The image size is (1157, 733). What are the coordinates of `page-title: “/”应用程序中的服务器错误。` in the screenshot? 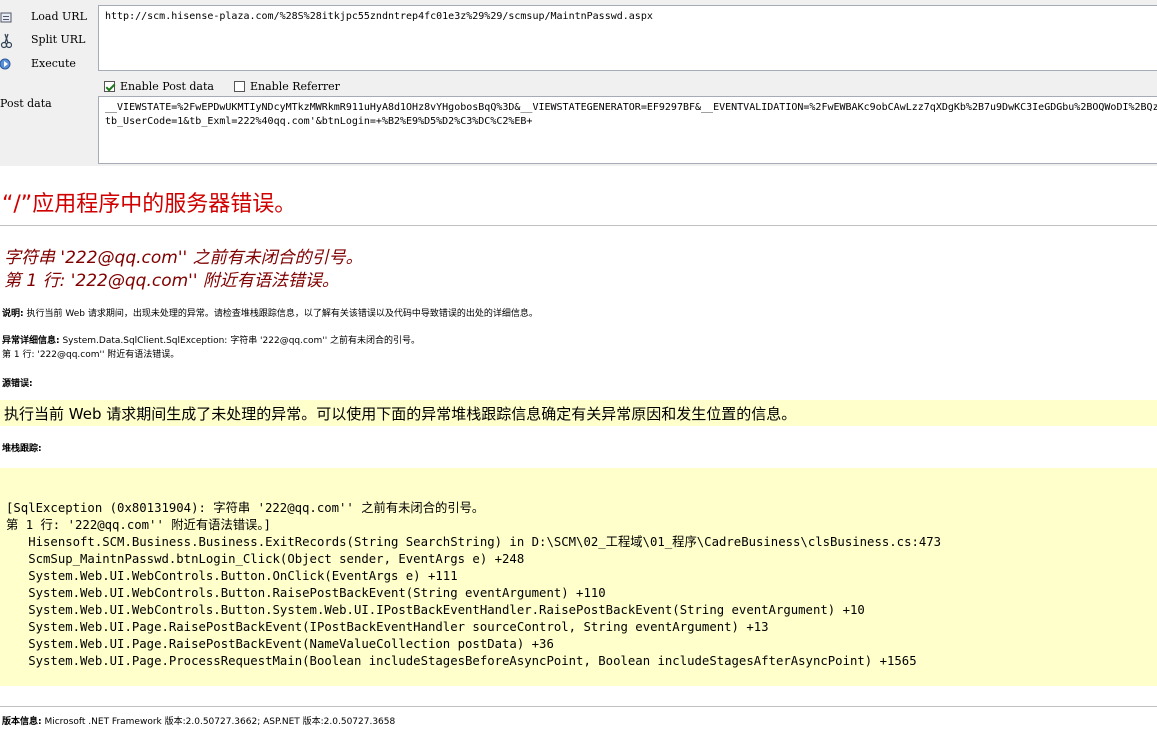 It's located at (149, 204).